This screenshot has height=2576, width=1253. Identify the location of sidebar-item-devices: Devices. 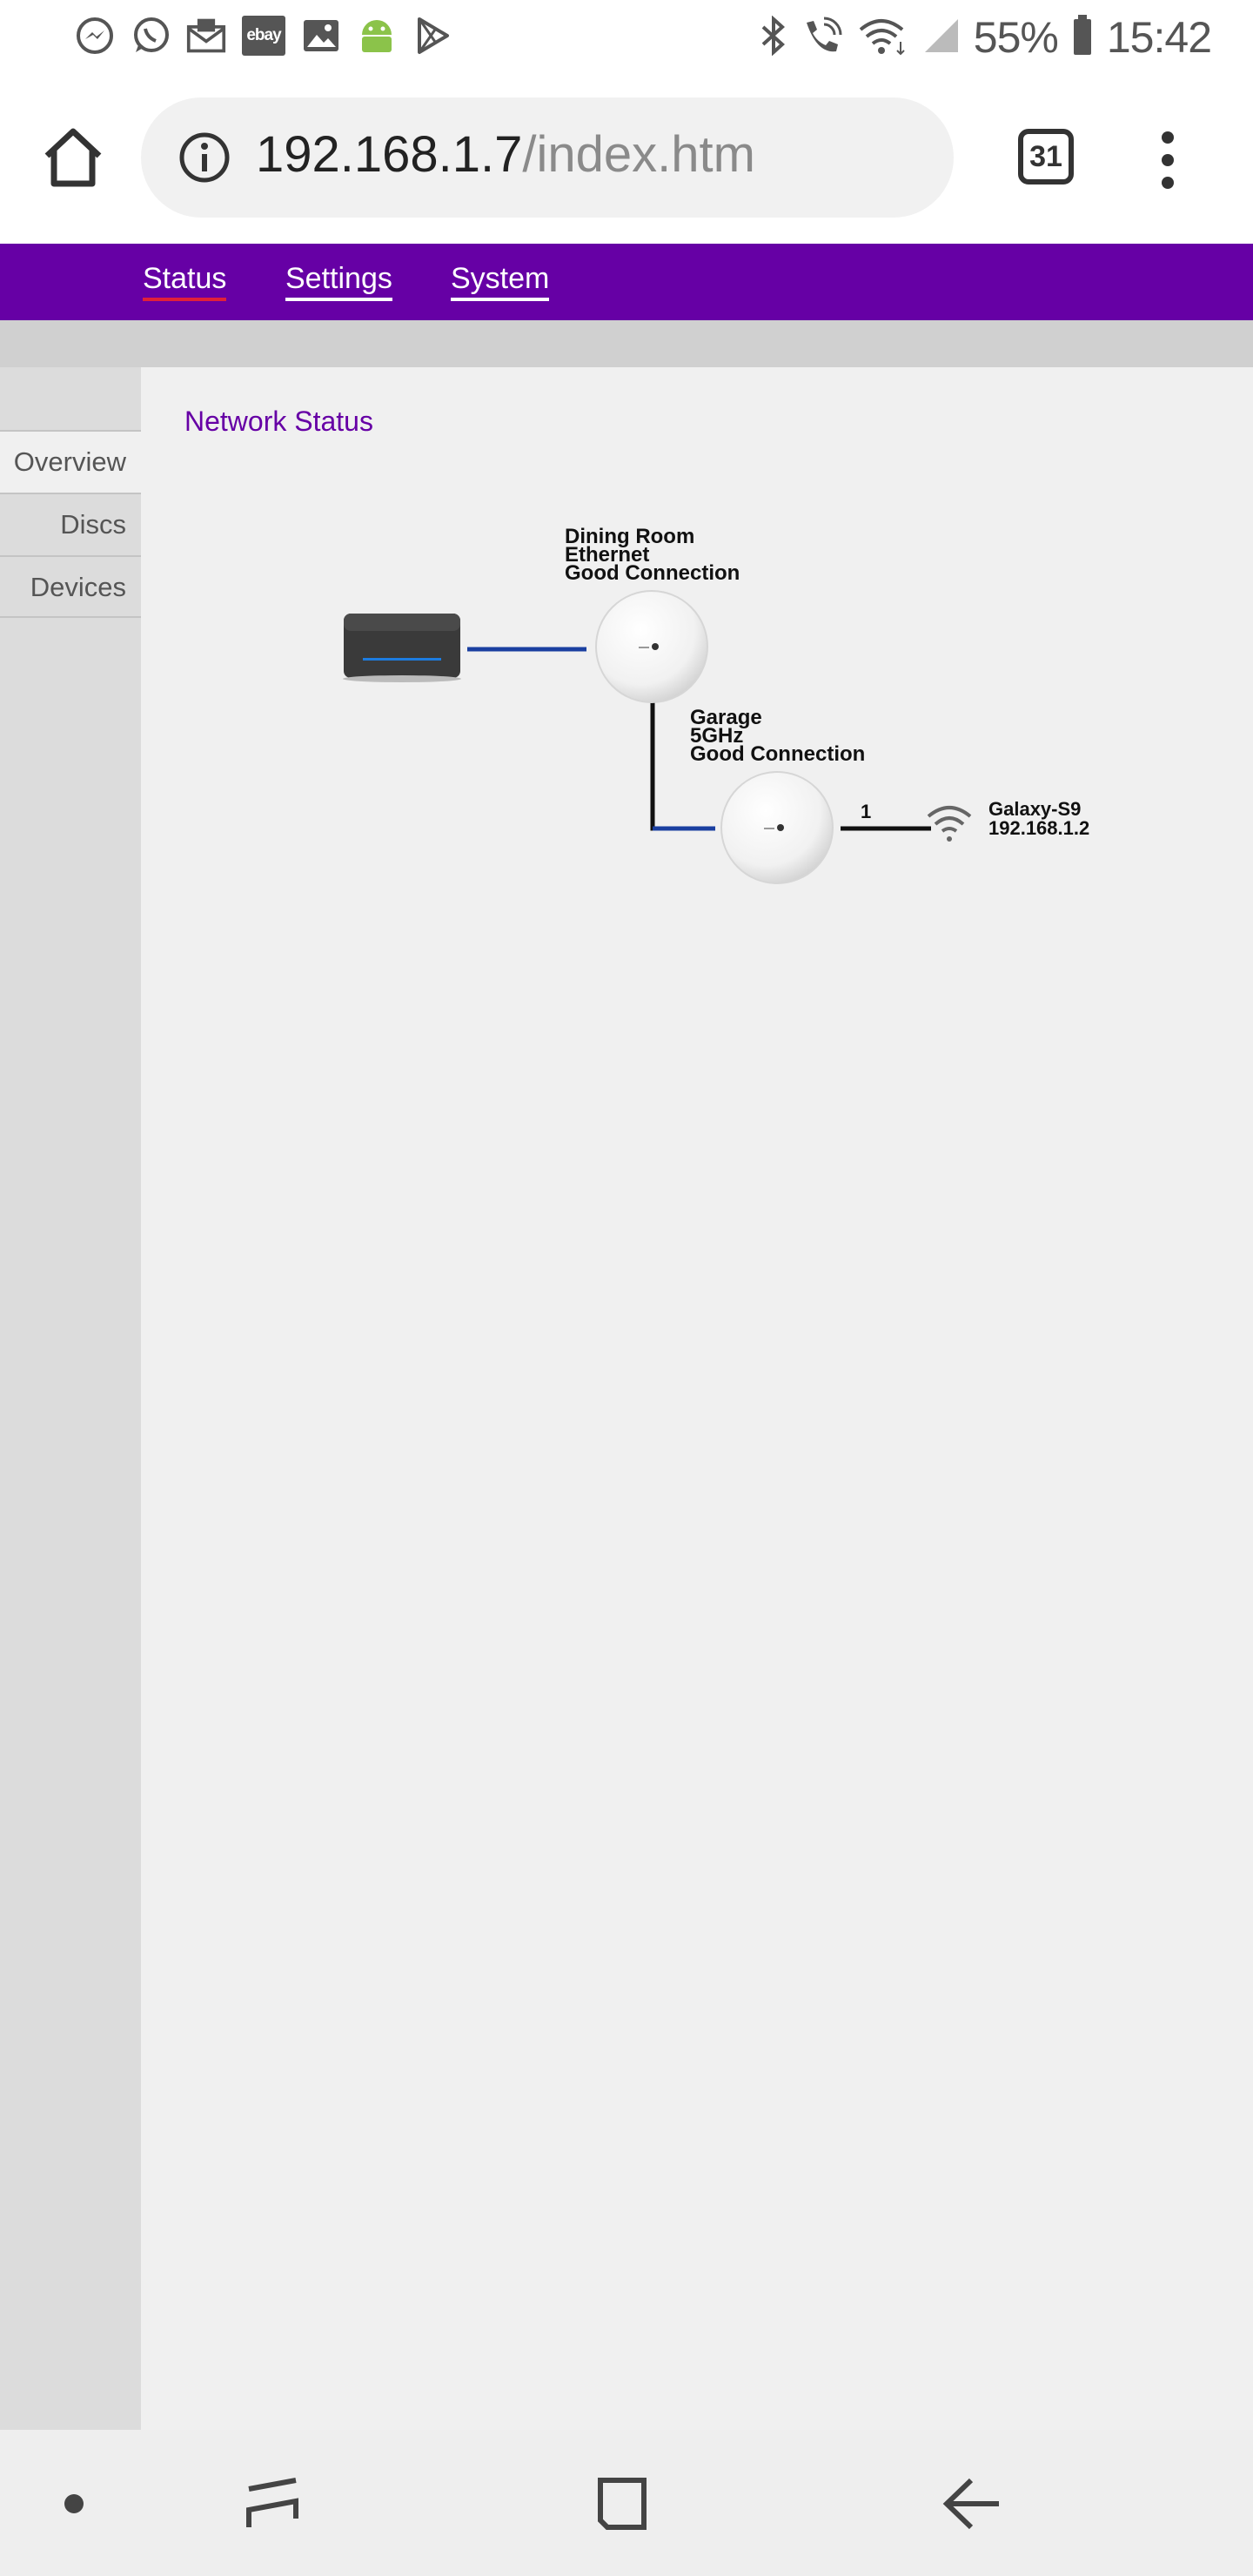
(70, 586).